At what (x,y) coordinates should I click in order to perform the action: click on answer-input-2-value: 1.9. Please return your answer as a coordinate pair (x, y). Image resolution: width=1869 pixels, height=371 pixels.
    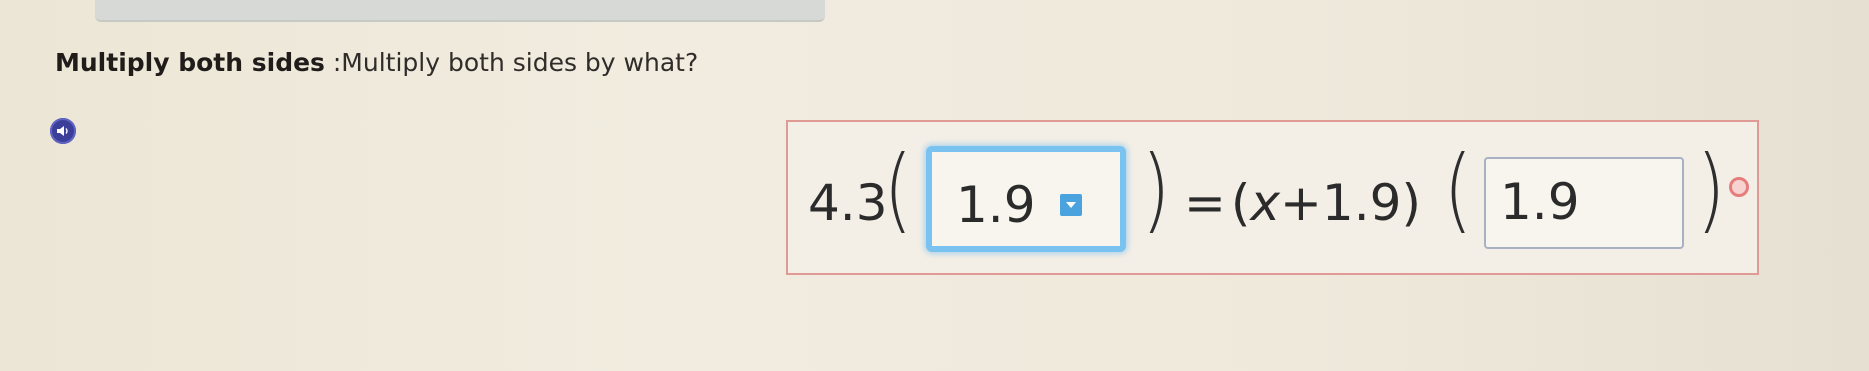
    Looking at the image, I should click on (1540, 202).